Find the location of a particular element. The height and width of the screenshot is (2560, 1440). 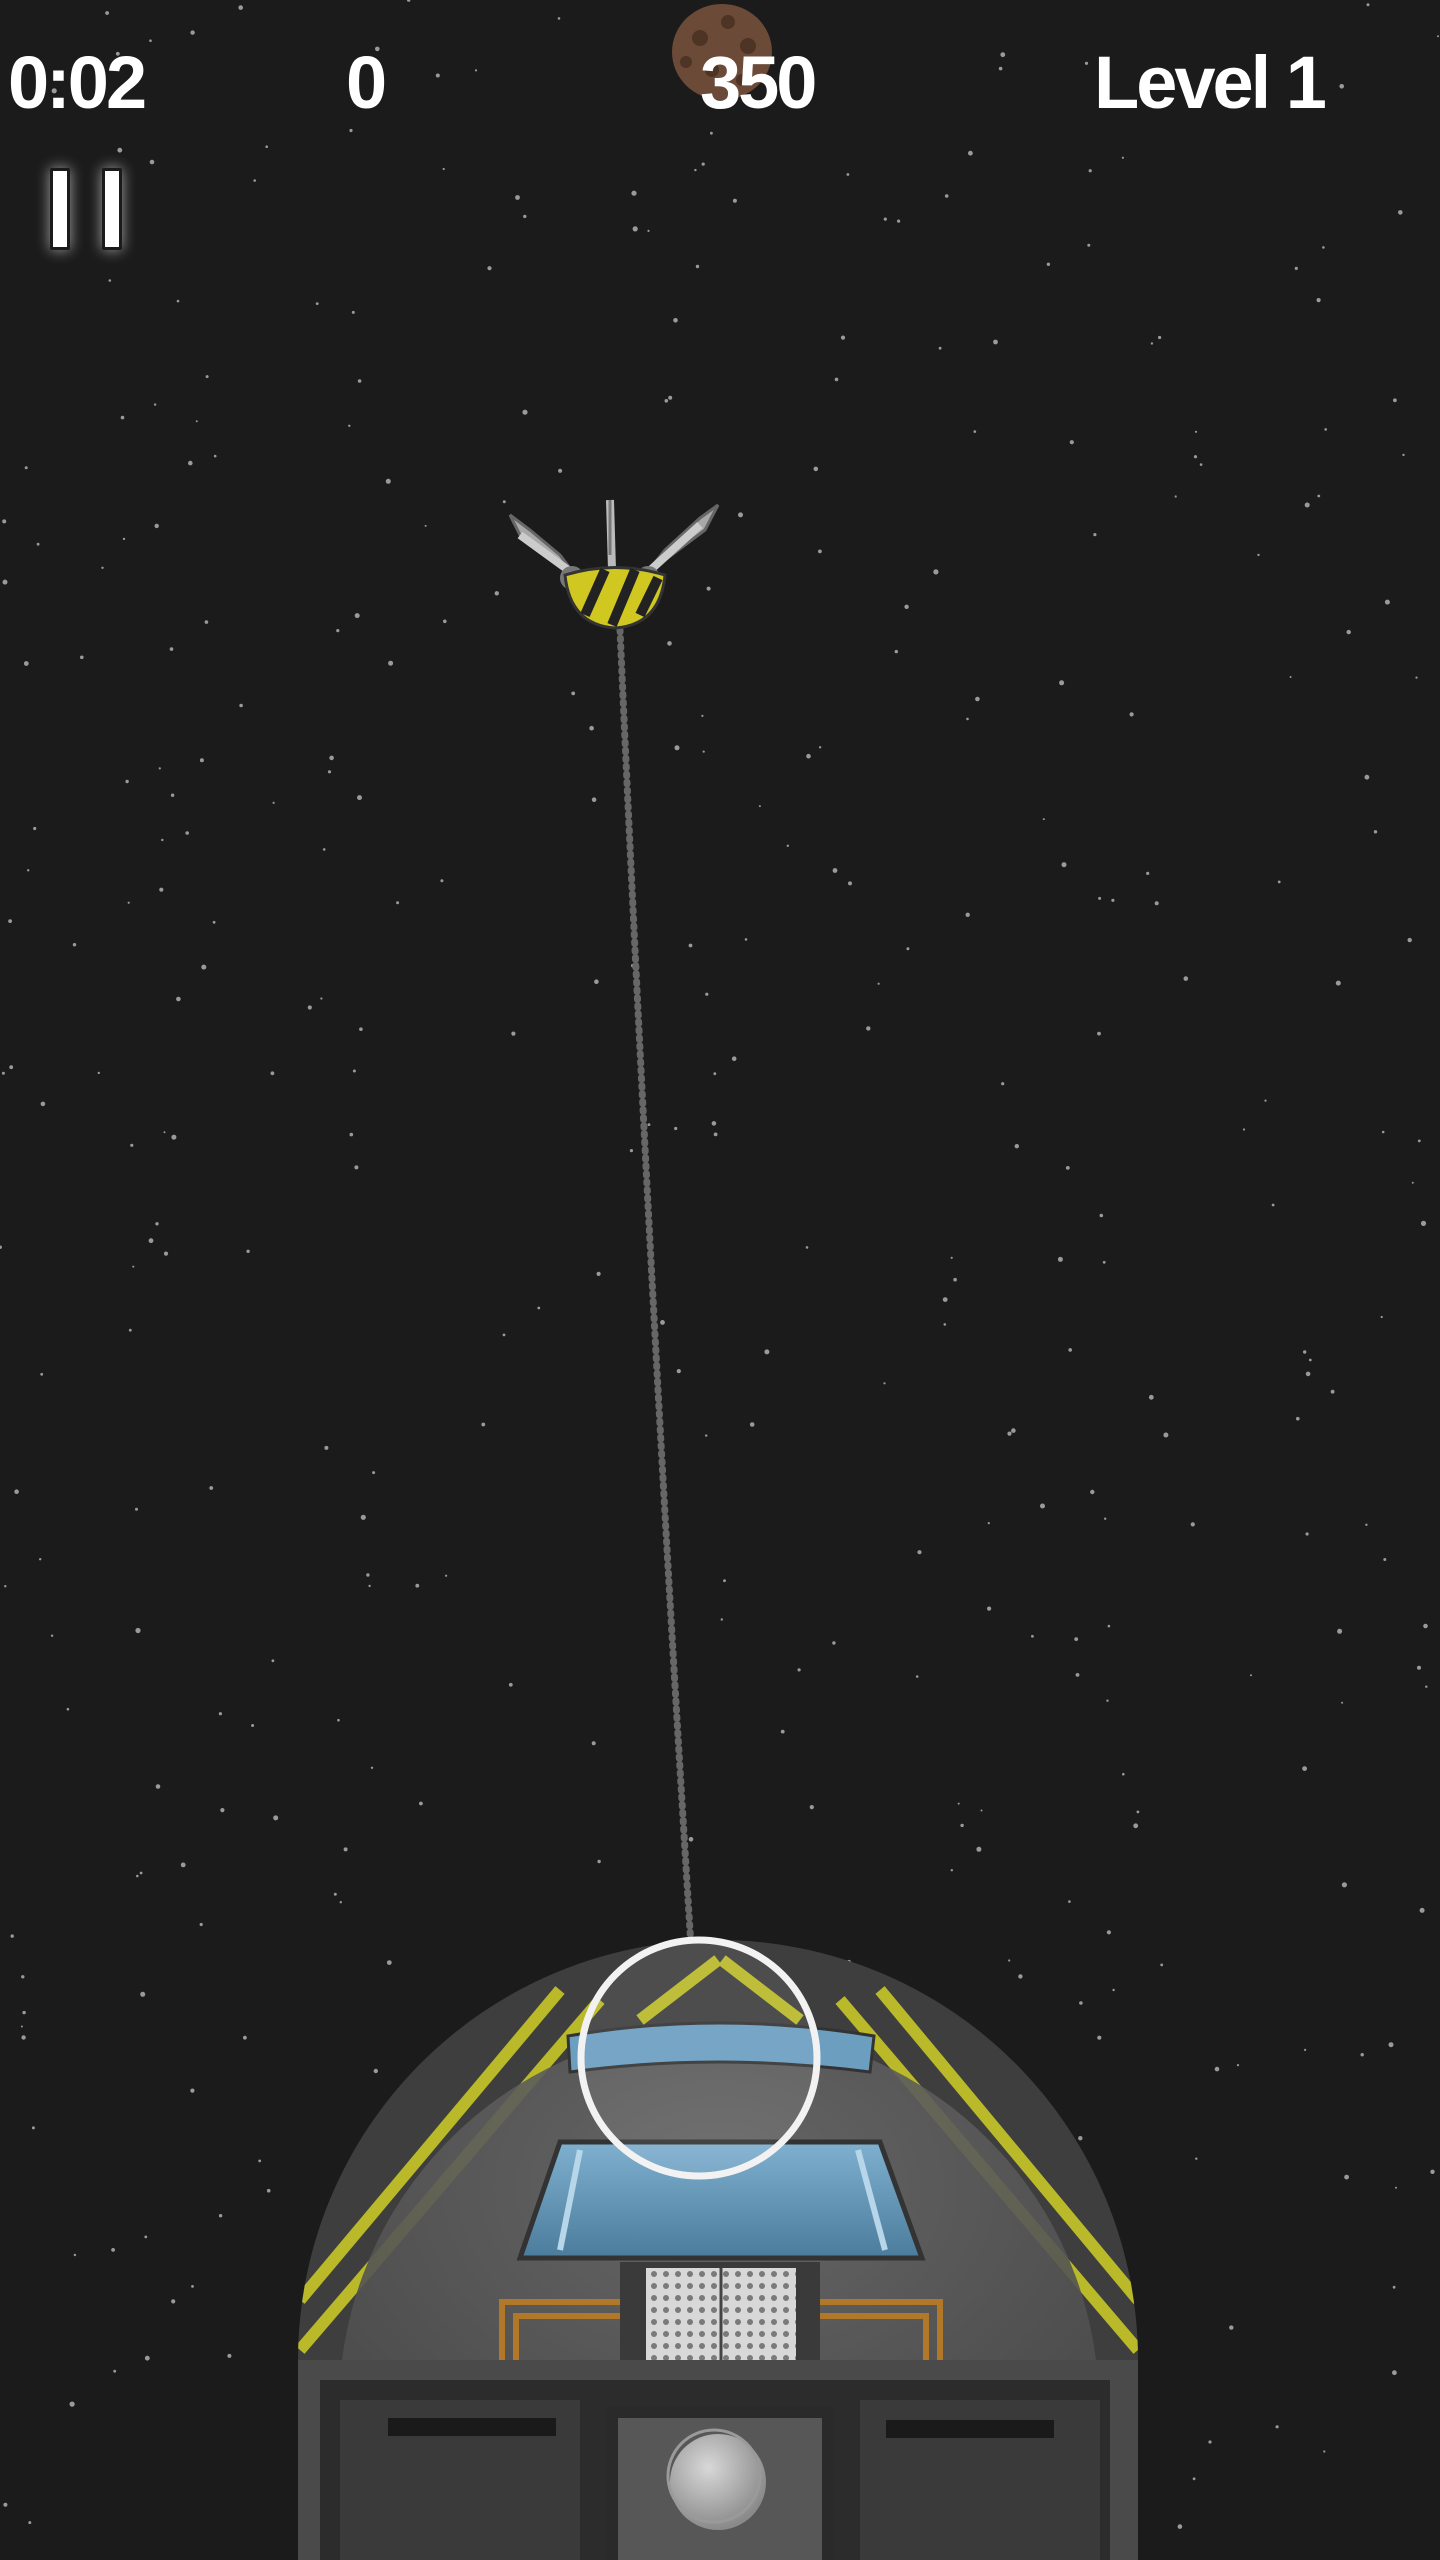

elapsed-time: 0:02 is located at coordinates (77, 82).